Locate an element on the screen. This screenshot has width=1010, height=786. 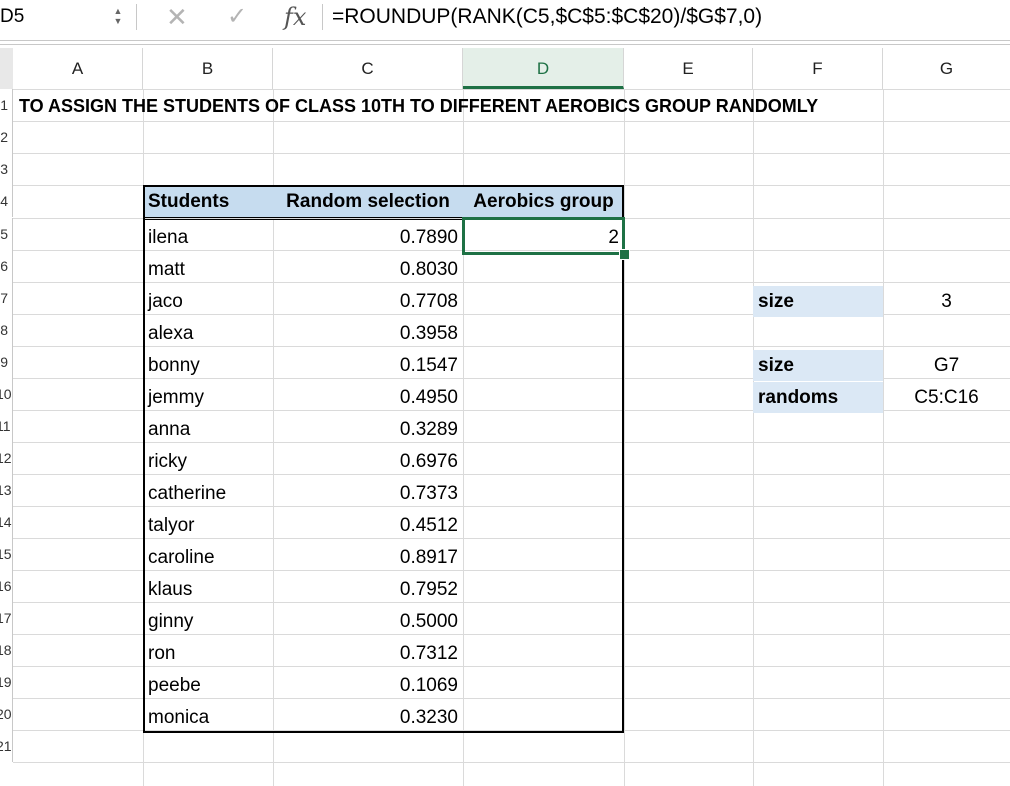
student-name-cell: jaco is located at coordinates (208, 301).